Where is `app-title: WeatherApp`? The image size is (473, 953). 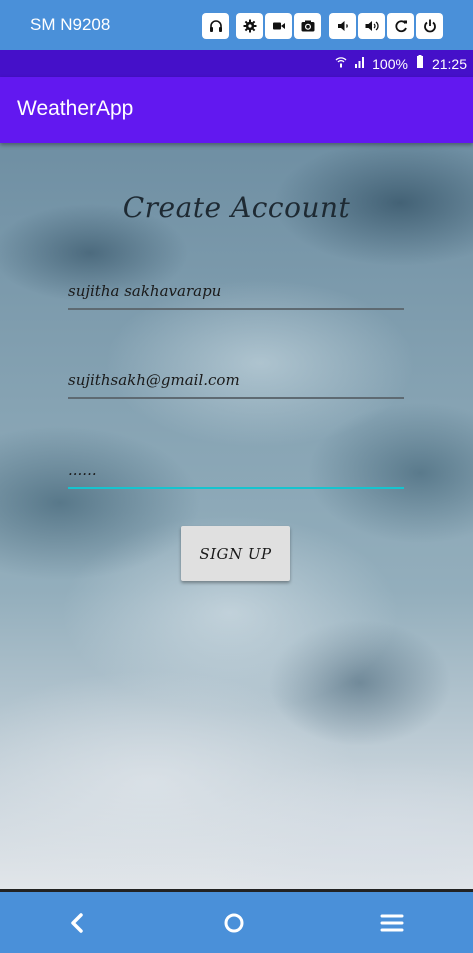 app-title: WeatherApp is located at coordinates (75, 108).